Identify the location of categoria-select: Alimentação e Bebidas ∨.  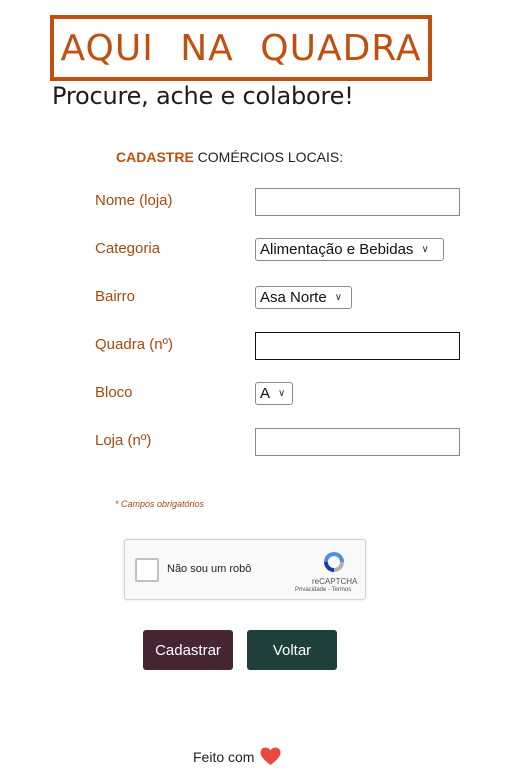
(349, 249).